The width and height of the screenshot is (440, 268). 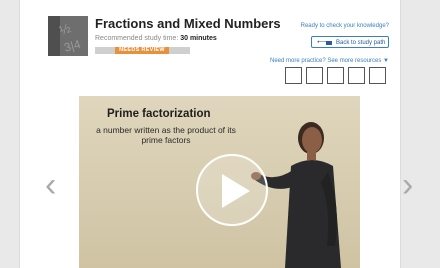 I want to click on progress-bar-right, so click(x=179, y=50).